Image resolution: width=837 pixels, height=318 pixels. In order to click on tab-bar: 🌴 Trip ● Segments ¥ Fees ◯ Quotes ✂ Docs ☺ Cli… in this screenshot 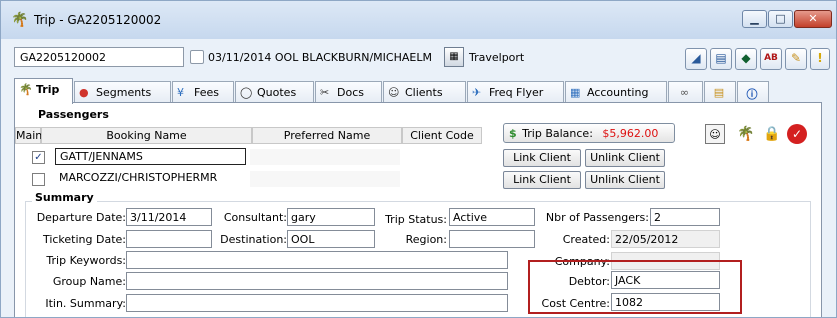, I will do `click(418, 91)`.